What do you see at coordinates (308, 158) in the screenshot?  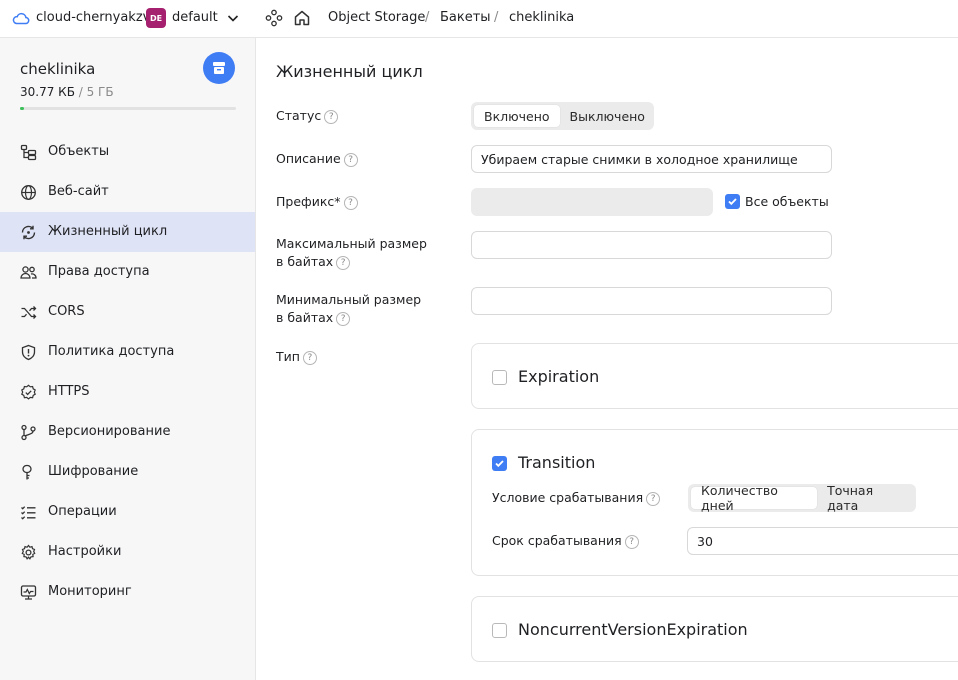 I see `description-label-text: Описание` at bounding box center [308, 158].